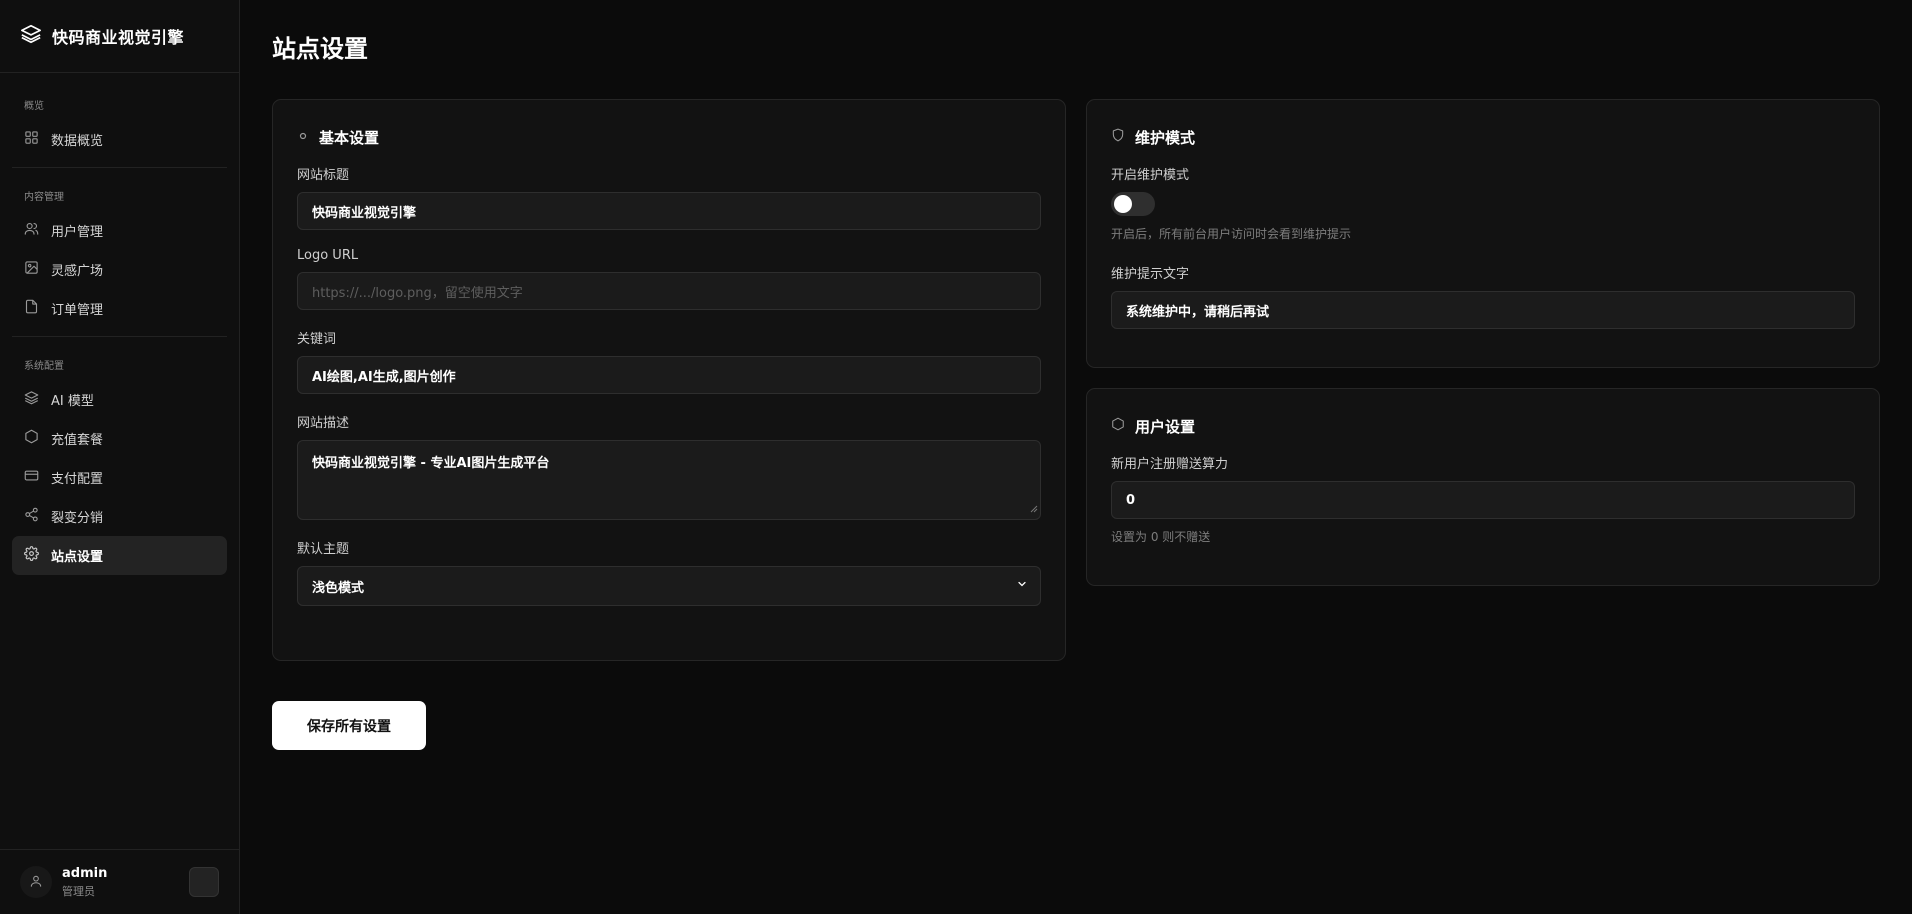 This screenshot has width=1912, height=914. What do you see at coordinates (431, 463) in the screenshot?
I see `description-value: 快码商业视觉引擎 - 专业AI图片生成平台` at bounding box center [431, 463].